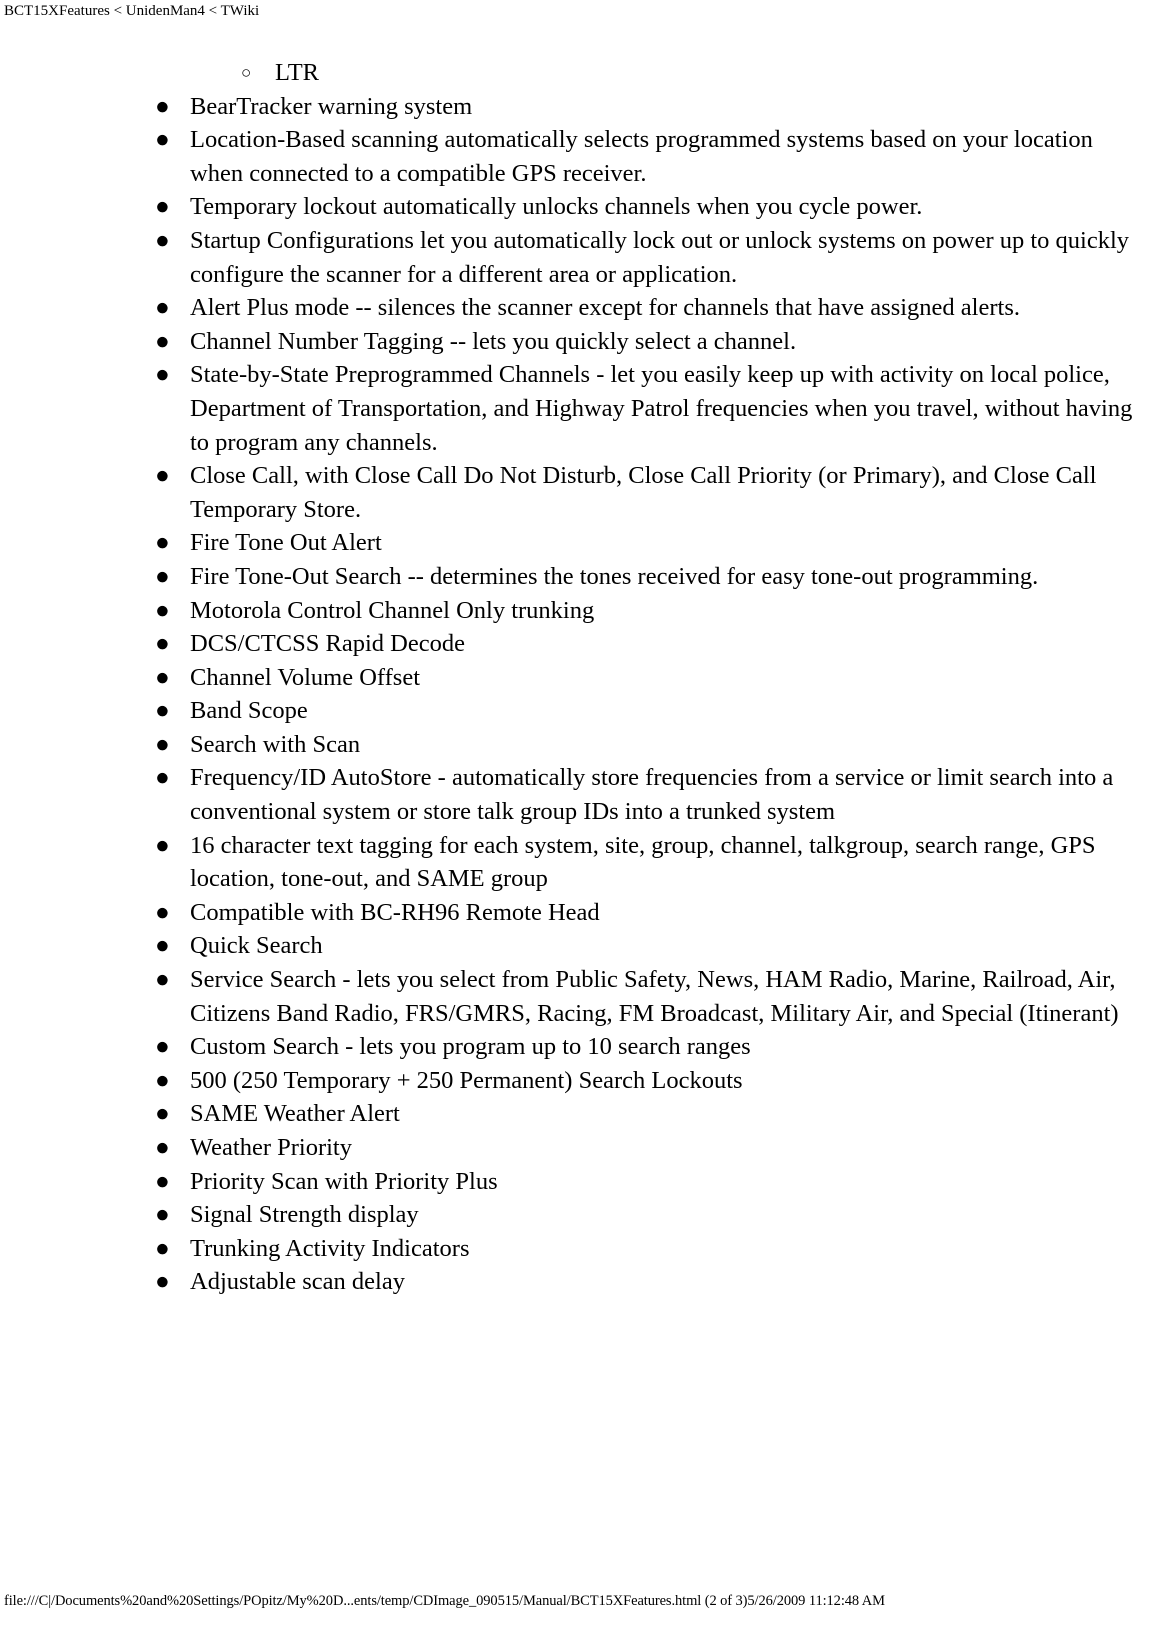  Describe the element at coordinates (297, 1282) in the screenshot. I see `list-item-label: Adjustable scan delay` at that location.